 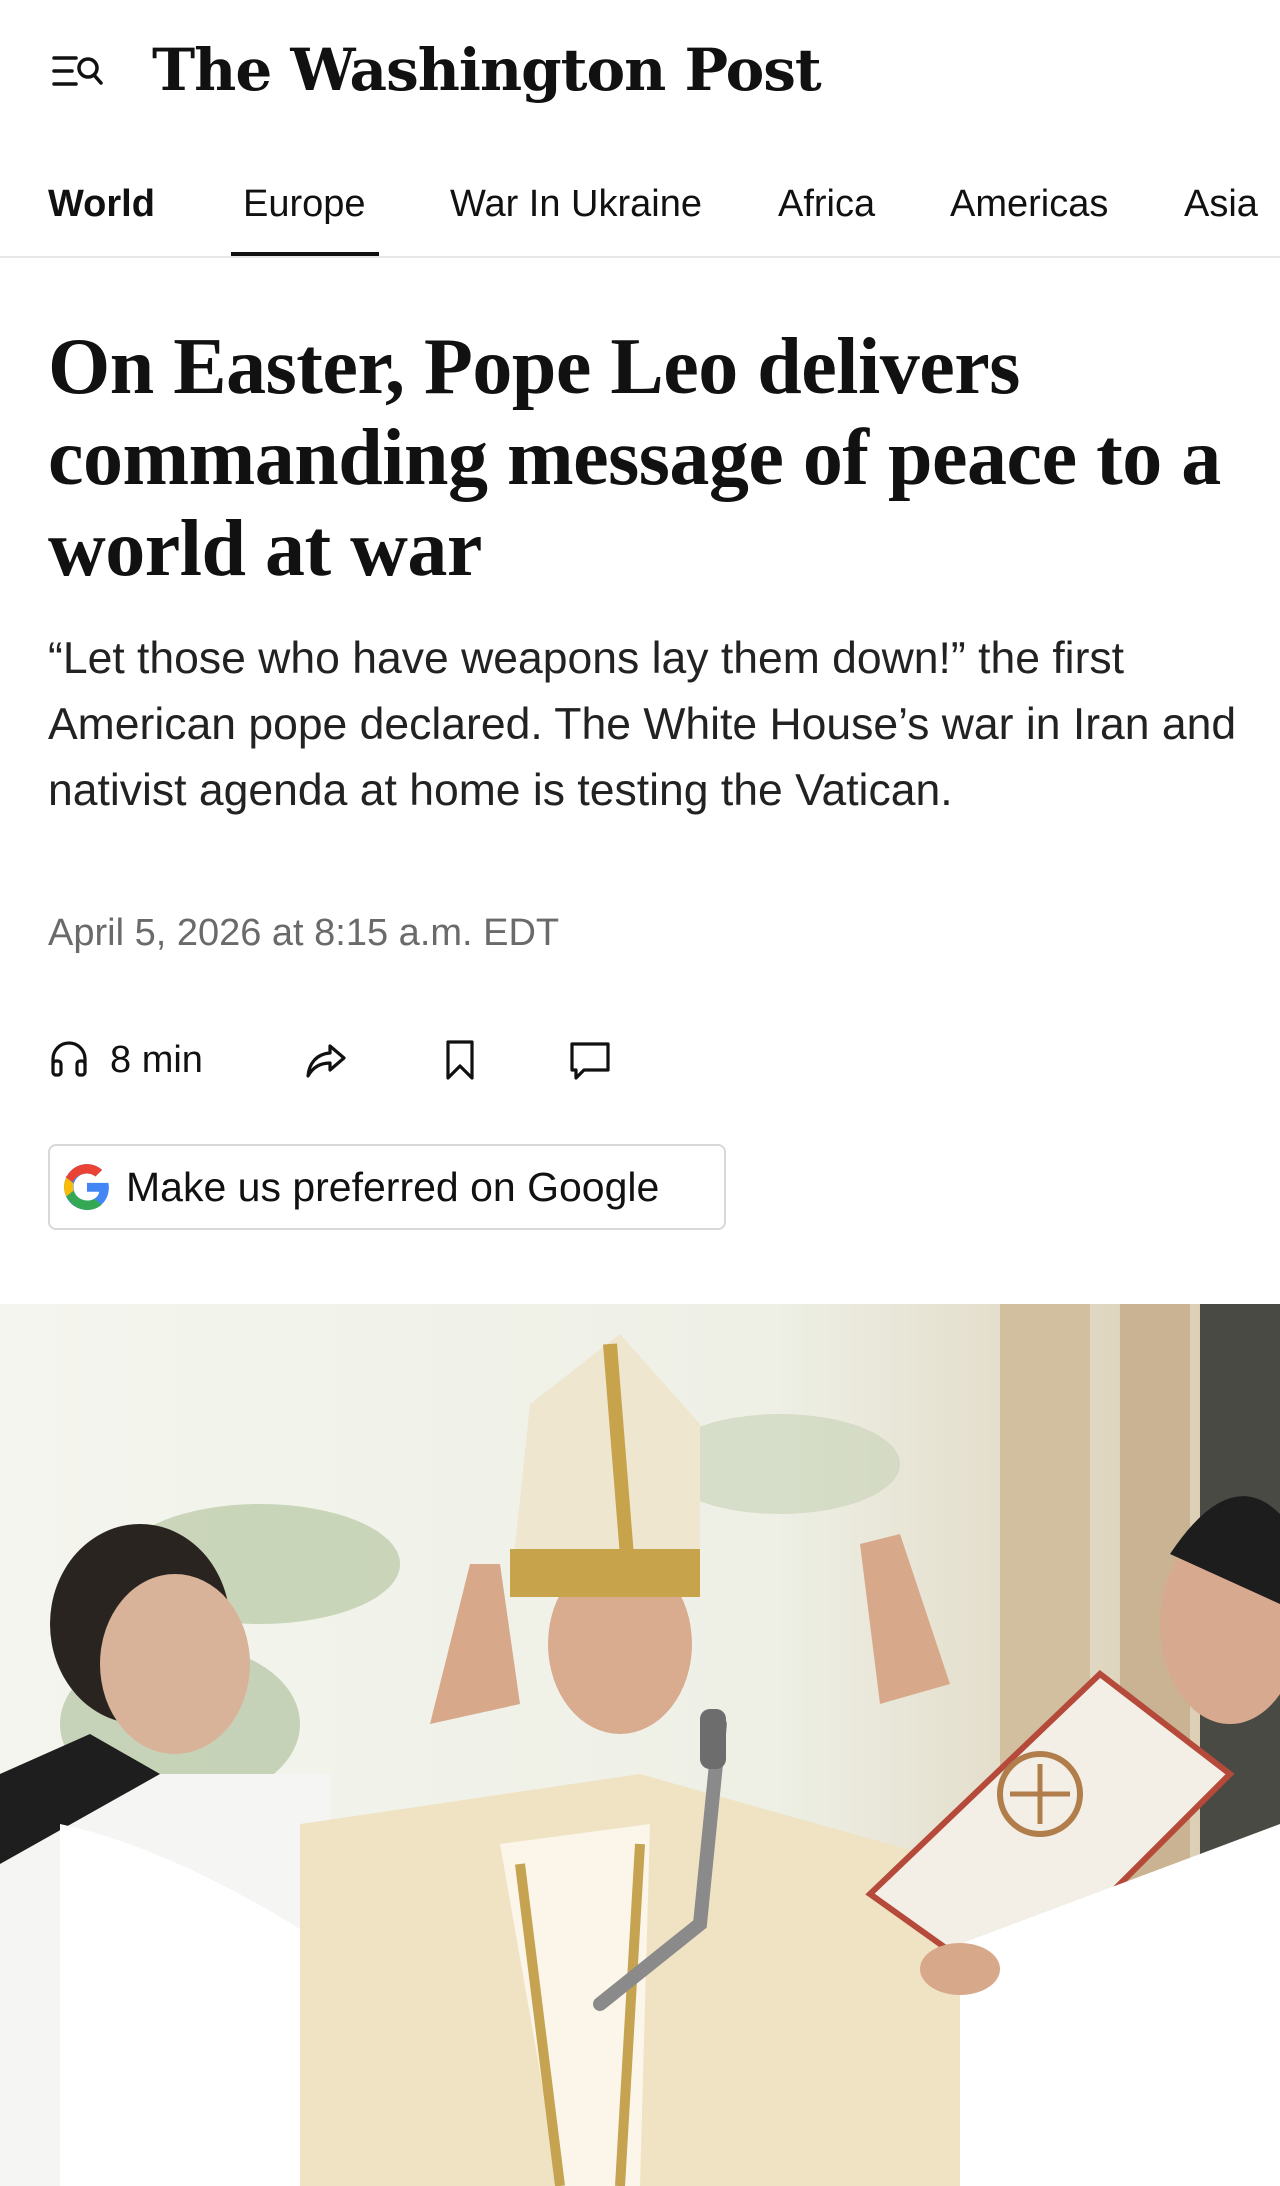 What do you see at coordinates (487, 70) in the screenshot?
I see `site-logo: The Washington Post` at bounding box center [487, 70].